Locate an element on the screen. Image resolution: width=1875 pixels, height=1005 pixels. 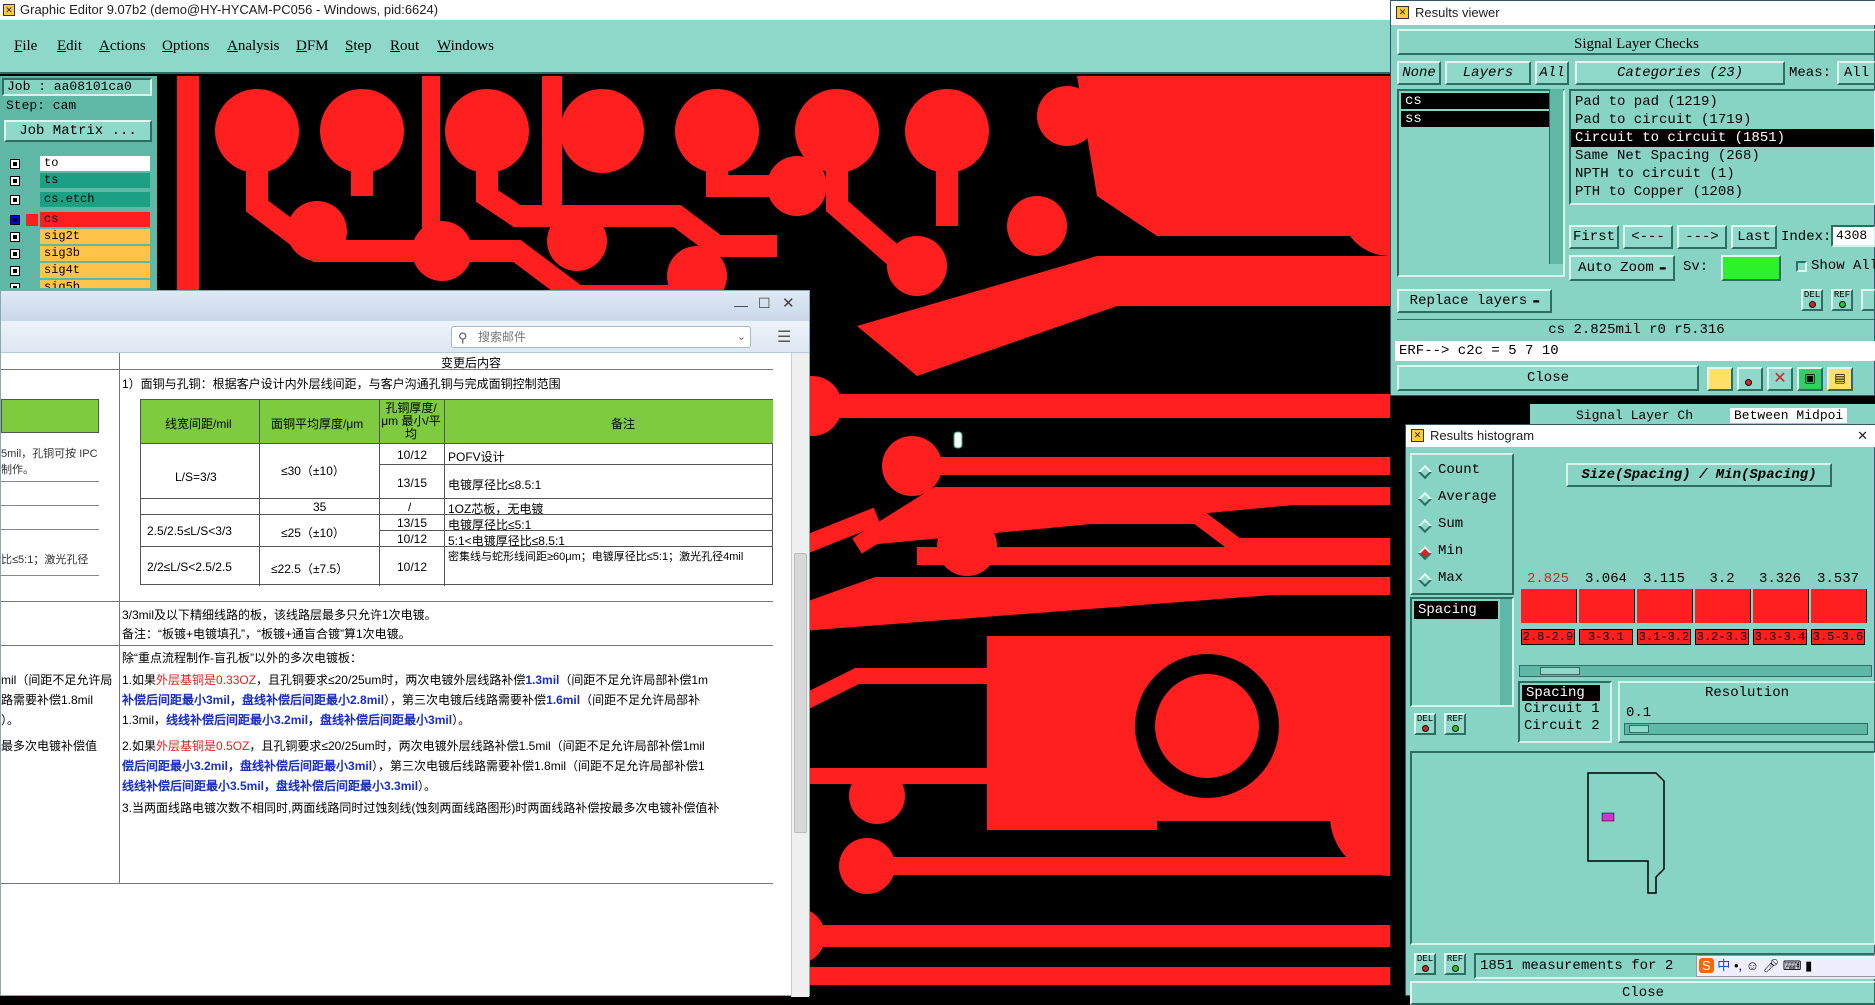
auto-zoom-select: Auto Zoom ▬ is located at coordinates (1622, 268).